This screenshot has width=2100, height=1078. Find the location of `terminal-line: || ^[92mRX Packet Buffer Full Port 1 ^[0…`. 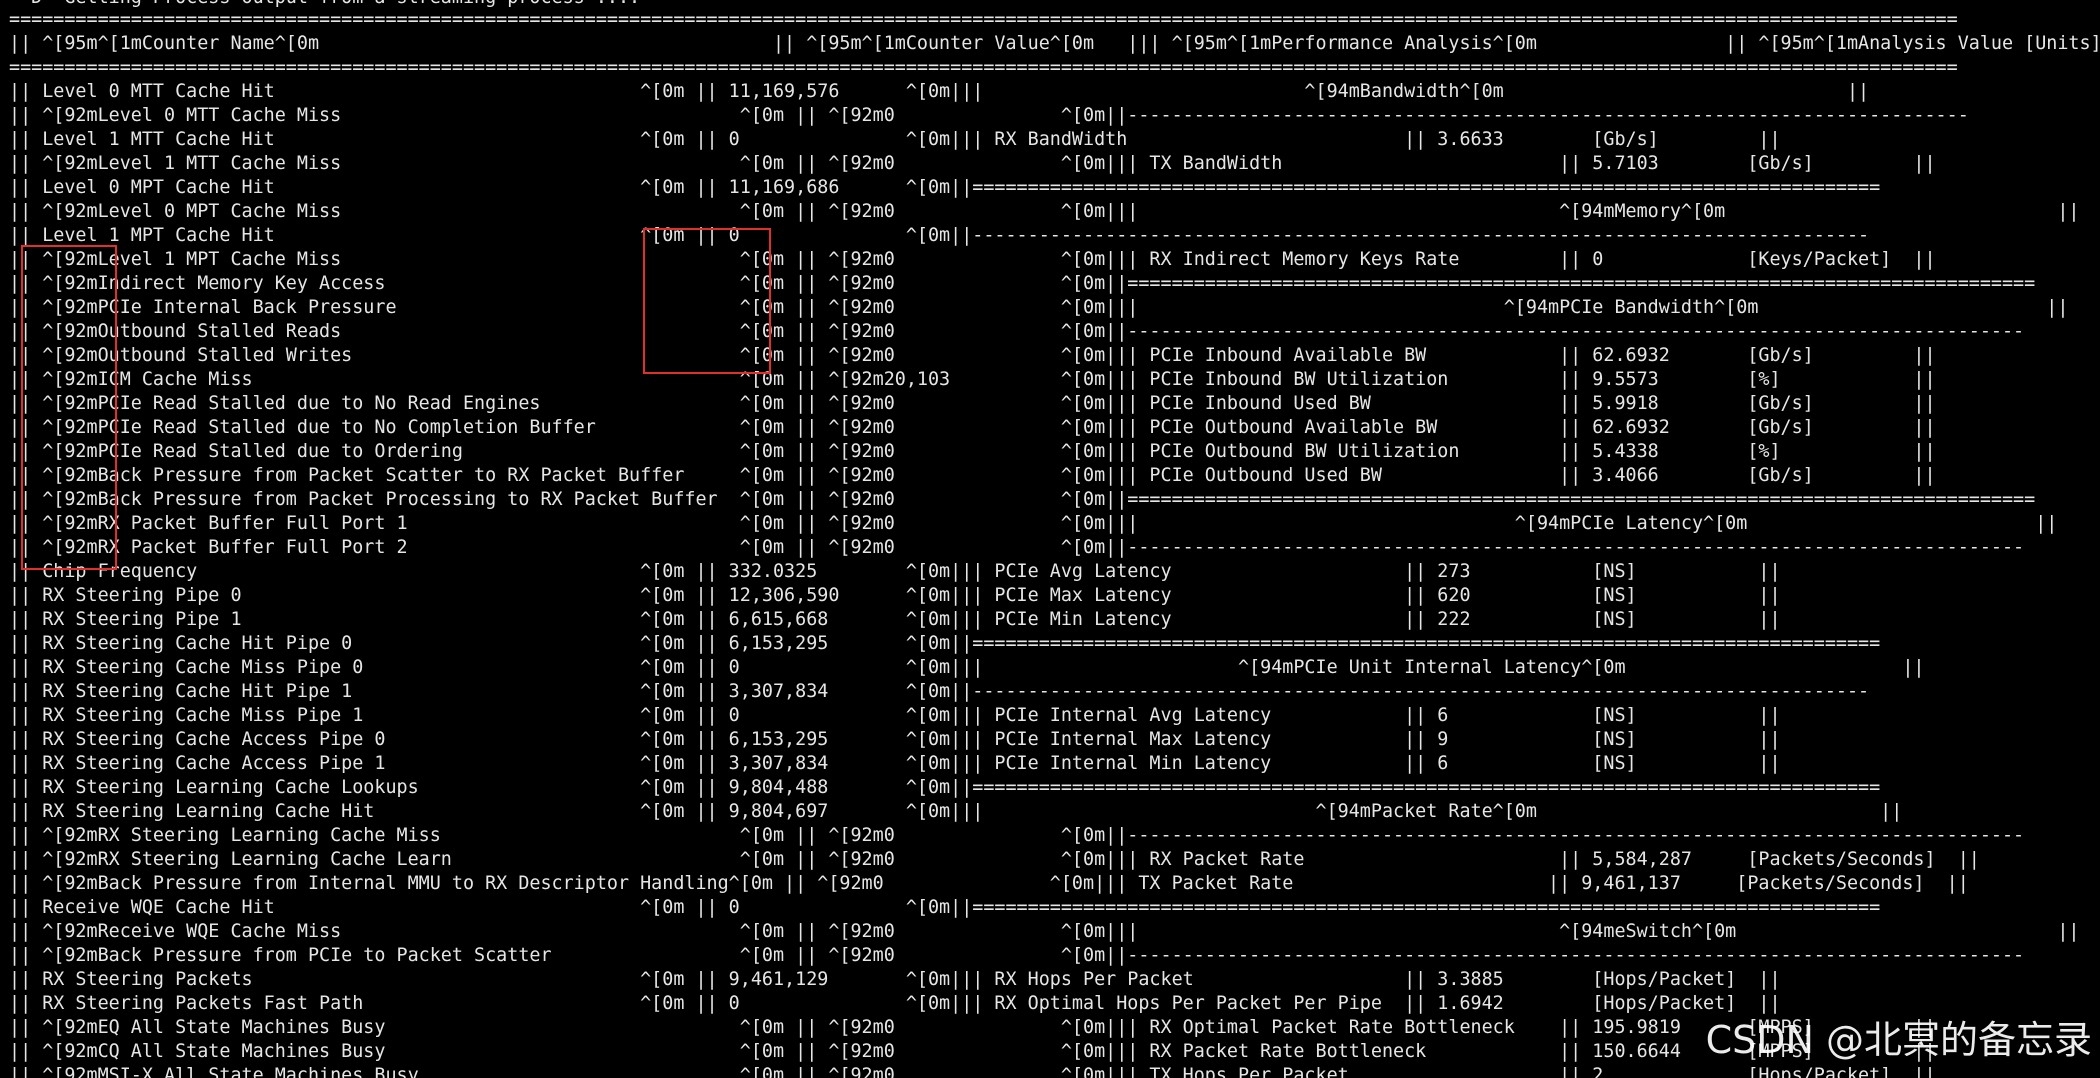

terminal-line: || ^[92mRX Packet Buffer Full Port 1 ^[0… is located at coordinates (1033, 523).